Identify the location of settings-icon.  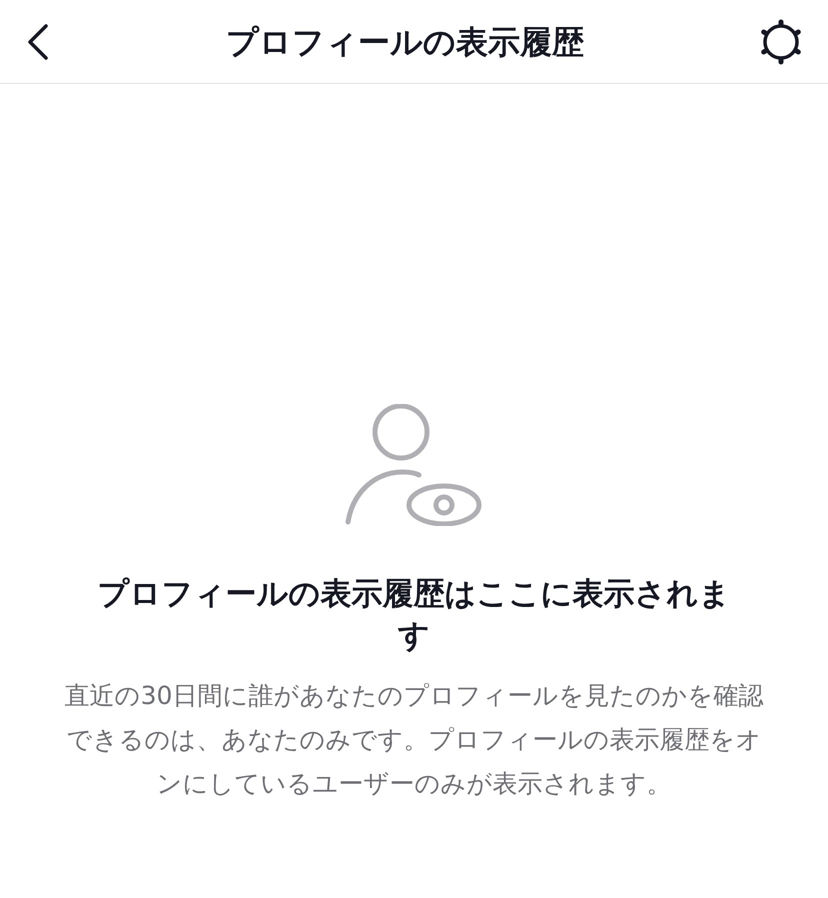
(781, 41).